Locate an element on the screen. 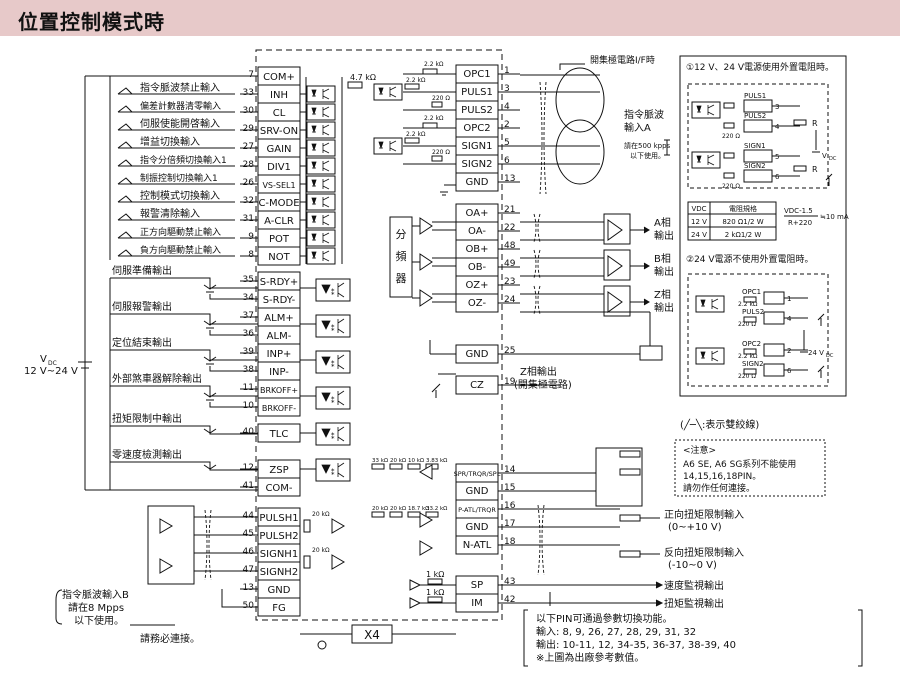  formula-result: ≒10 mA is located at coordinates (834, 217).